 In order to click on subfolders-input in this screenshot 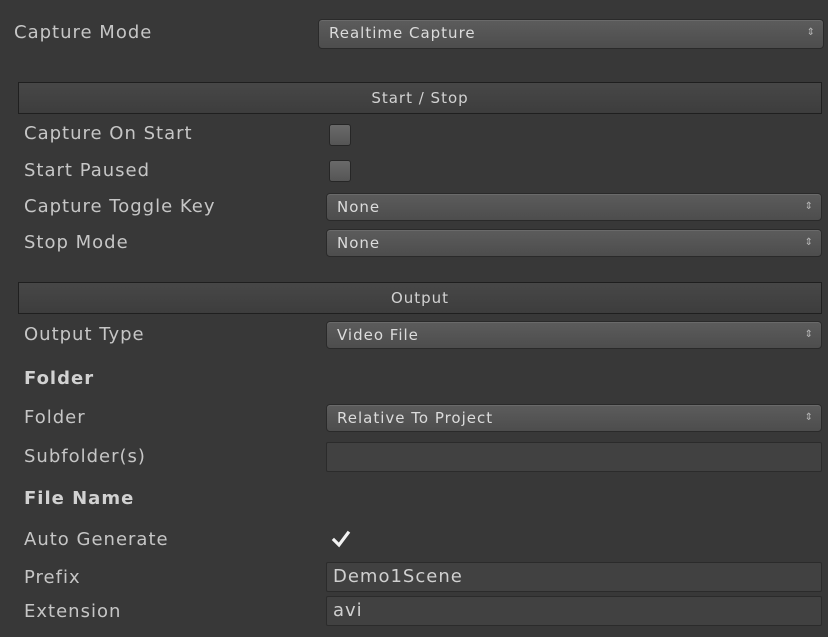, I will do `click(574, 457)`.